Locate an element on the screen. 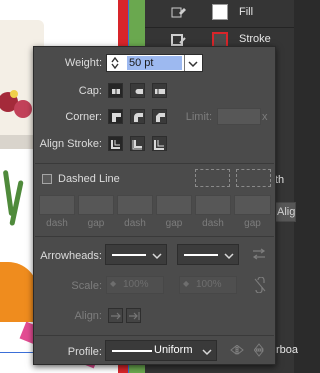  fill-swatch is located at coordinates (220, 12).